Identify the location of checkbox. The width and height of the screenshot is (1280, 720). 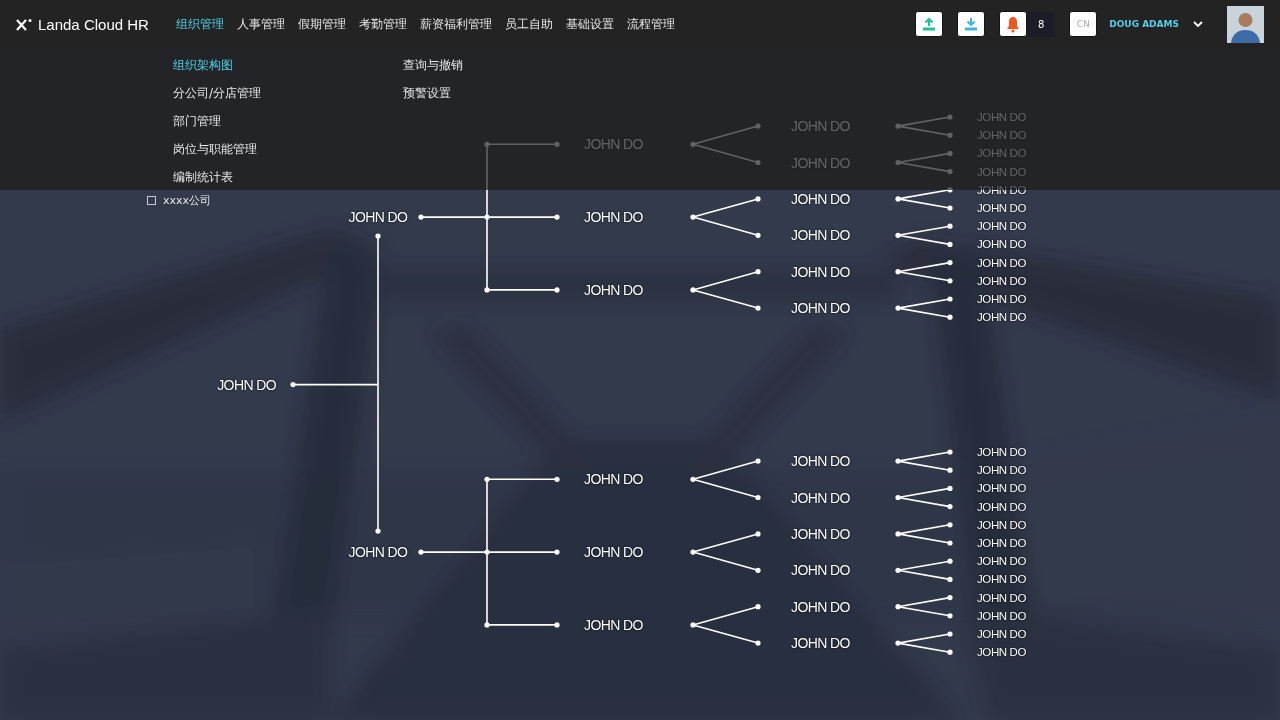
(151, 200).